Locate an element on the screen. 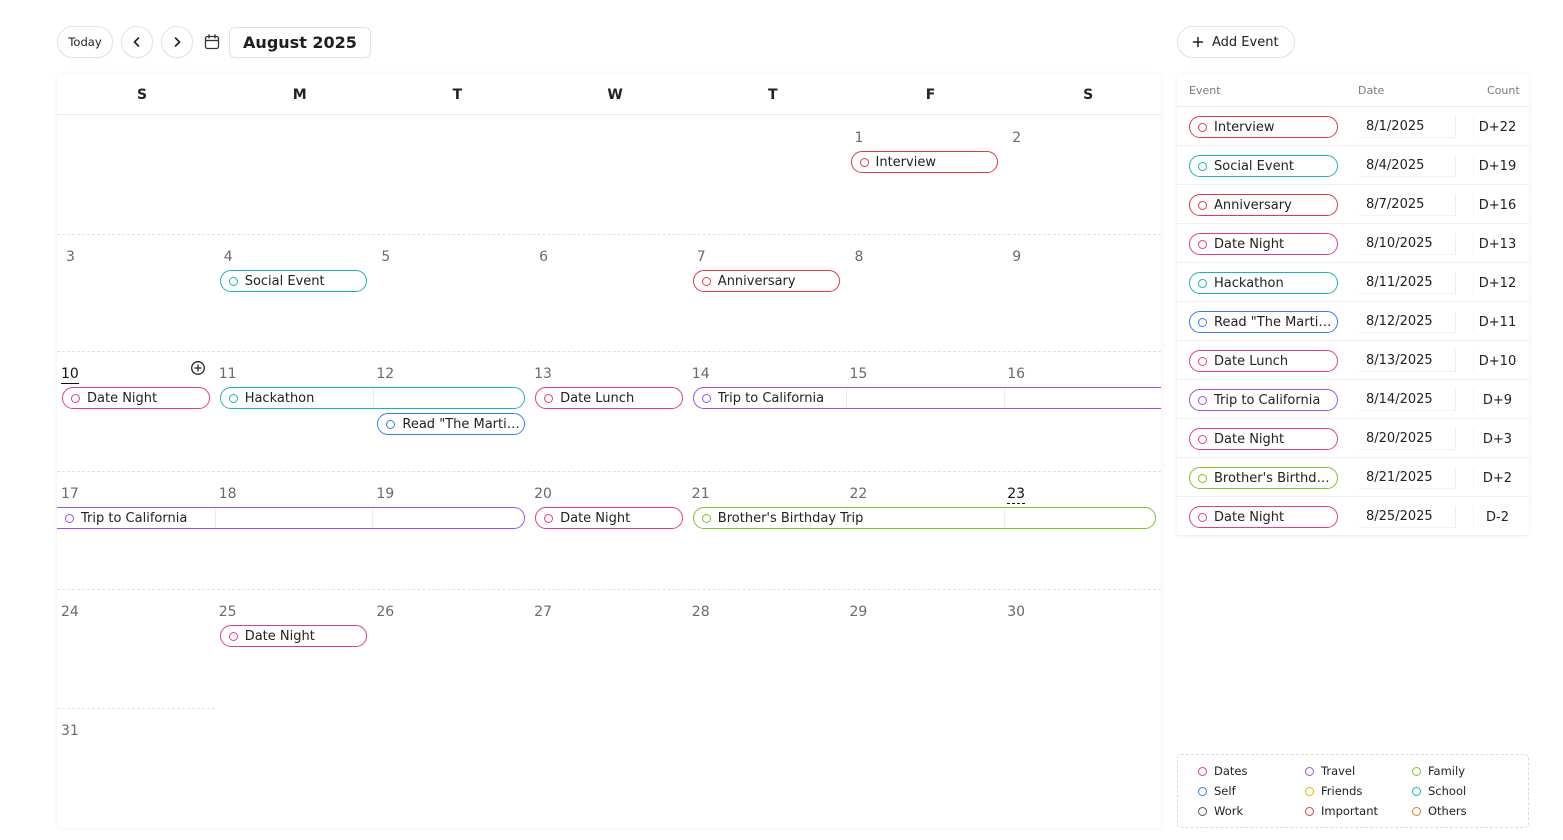 The height and width of the screenshot is (840, 1563). day-number: 10 is located at coordinates (70, 375).